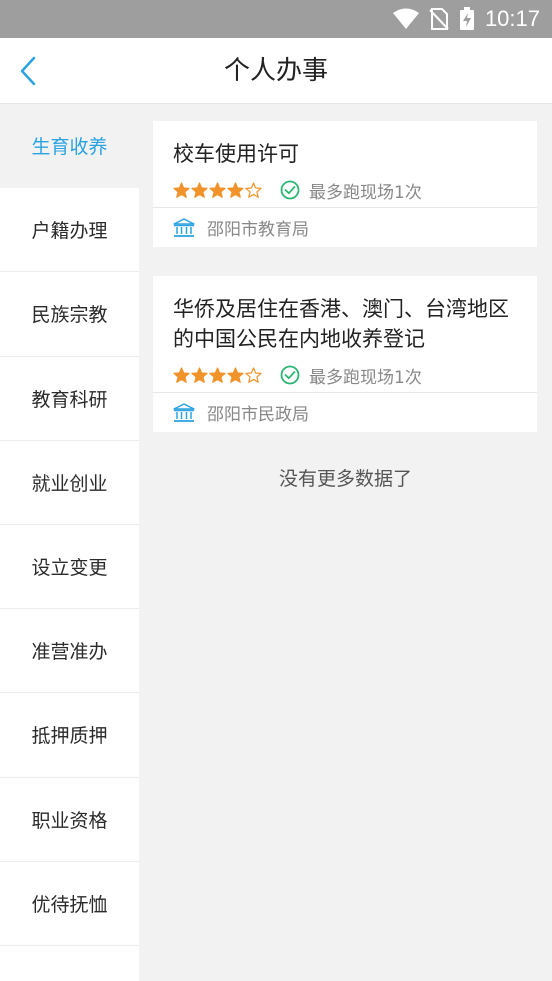 The height and width of the screenshot is (981, 552). Describe the element at coordinates (69, 399) in the screenshot. I see `sidebar-item-education-research: 教育科研` at that location.